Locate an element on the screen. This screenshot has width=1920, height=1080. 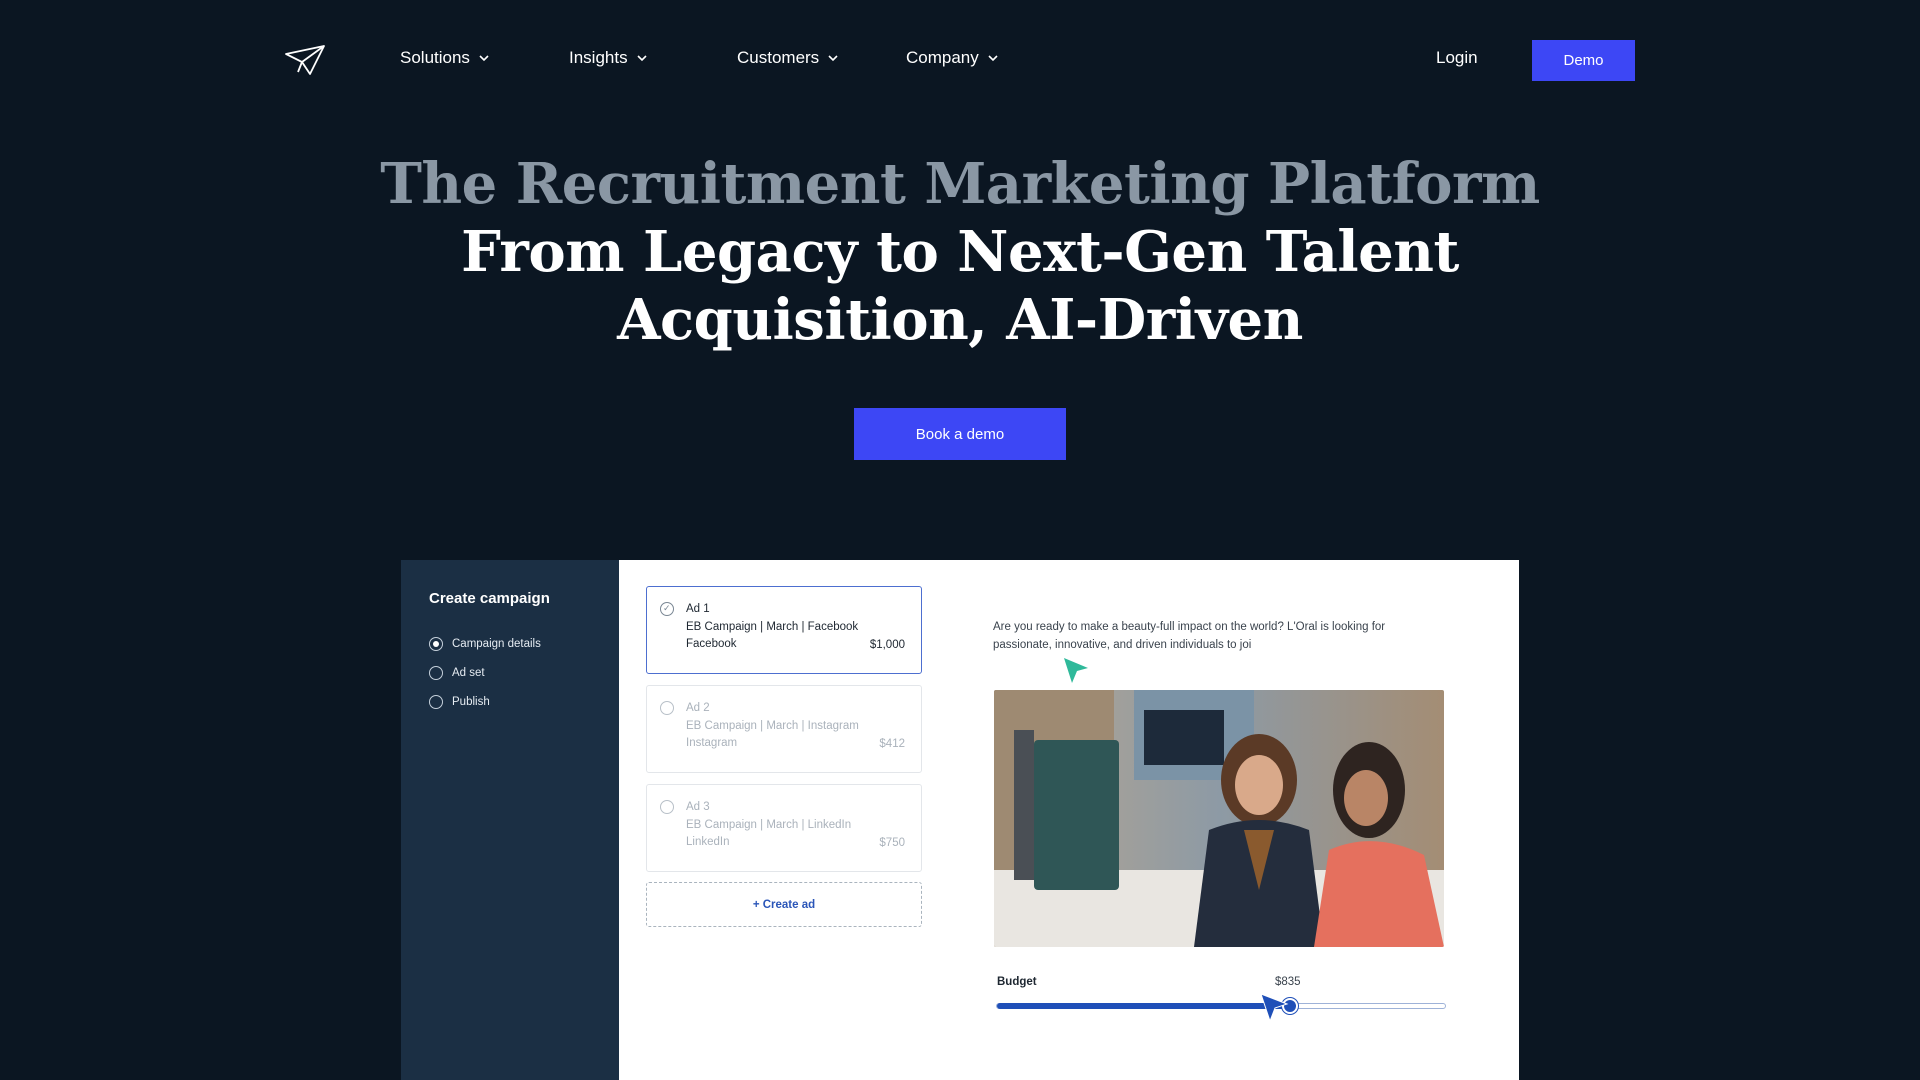
paper-plane-logo-icon is located at coordinates (305, 60).